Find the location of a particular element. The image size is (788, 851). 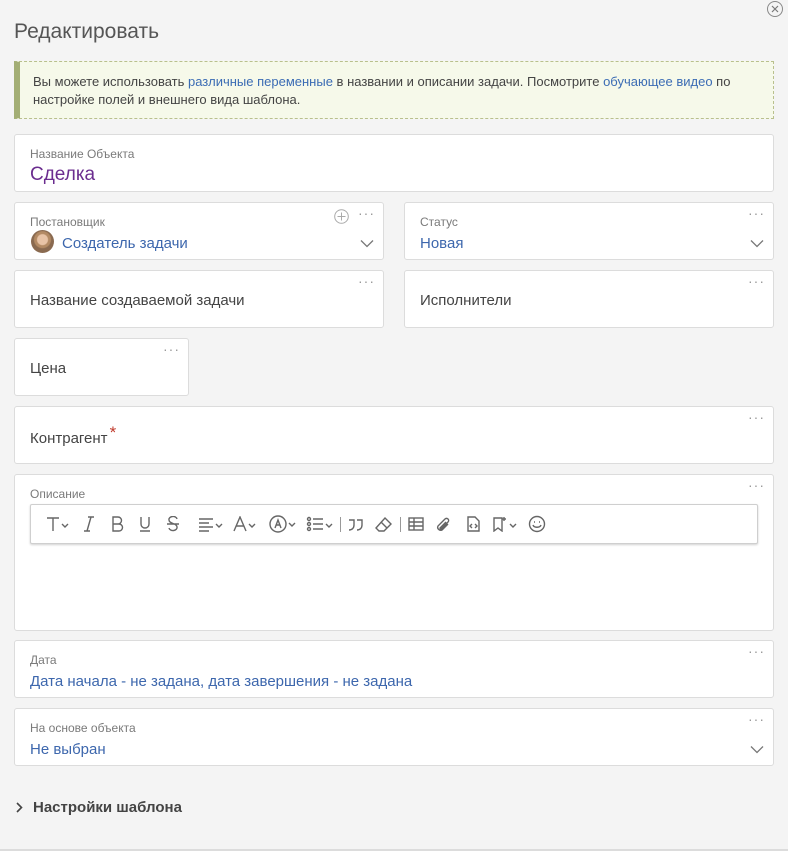

creator-value: Создатель задачи is located at coordinates (125, 243).